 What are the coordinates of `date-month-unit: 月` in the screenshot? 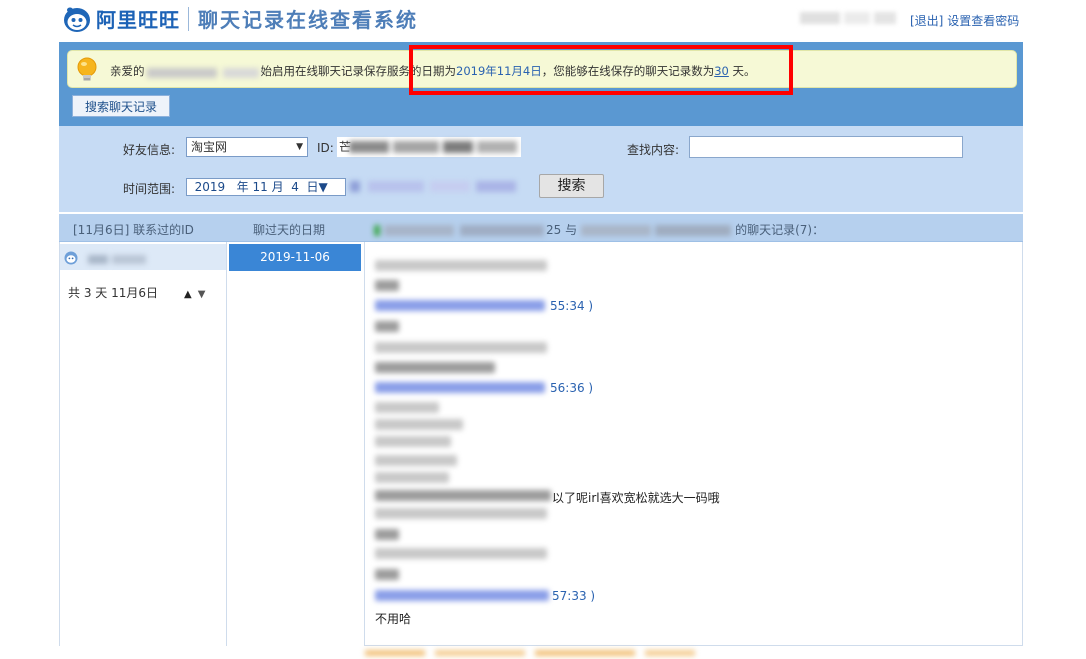 It's located at (277, 187).